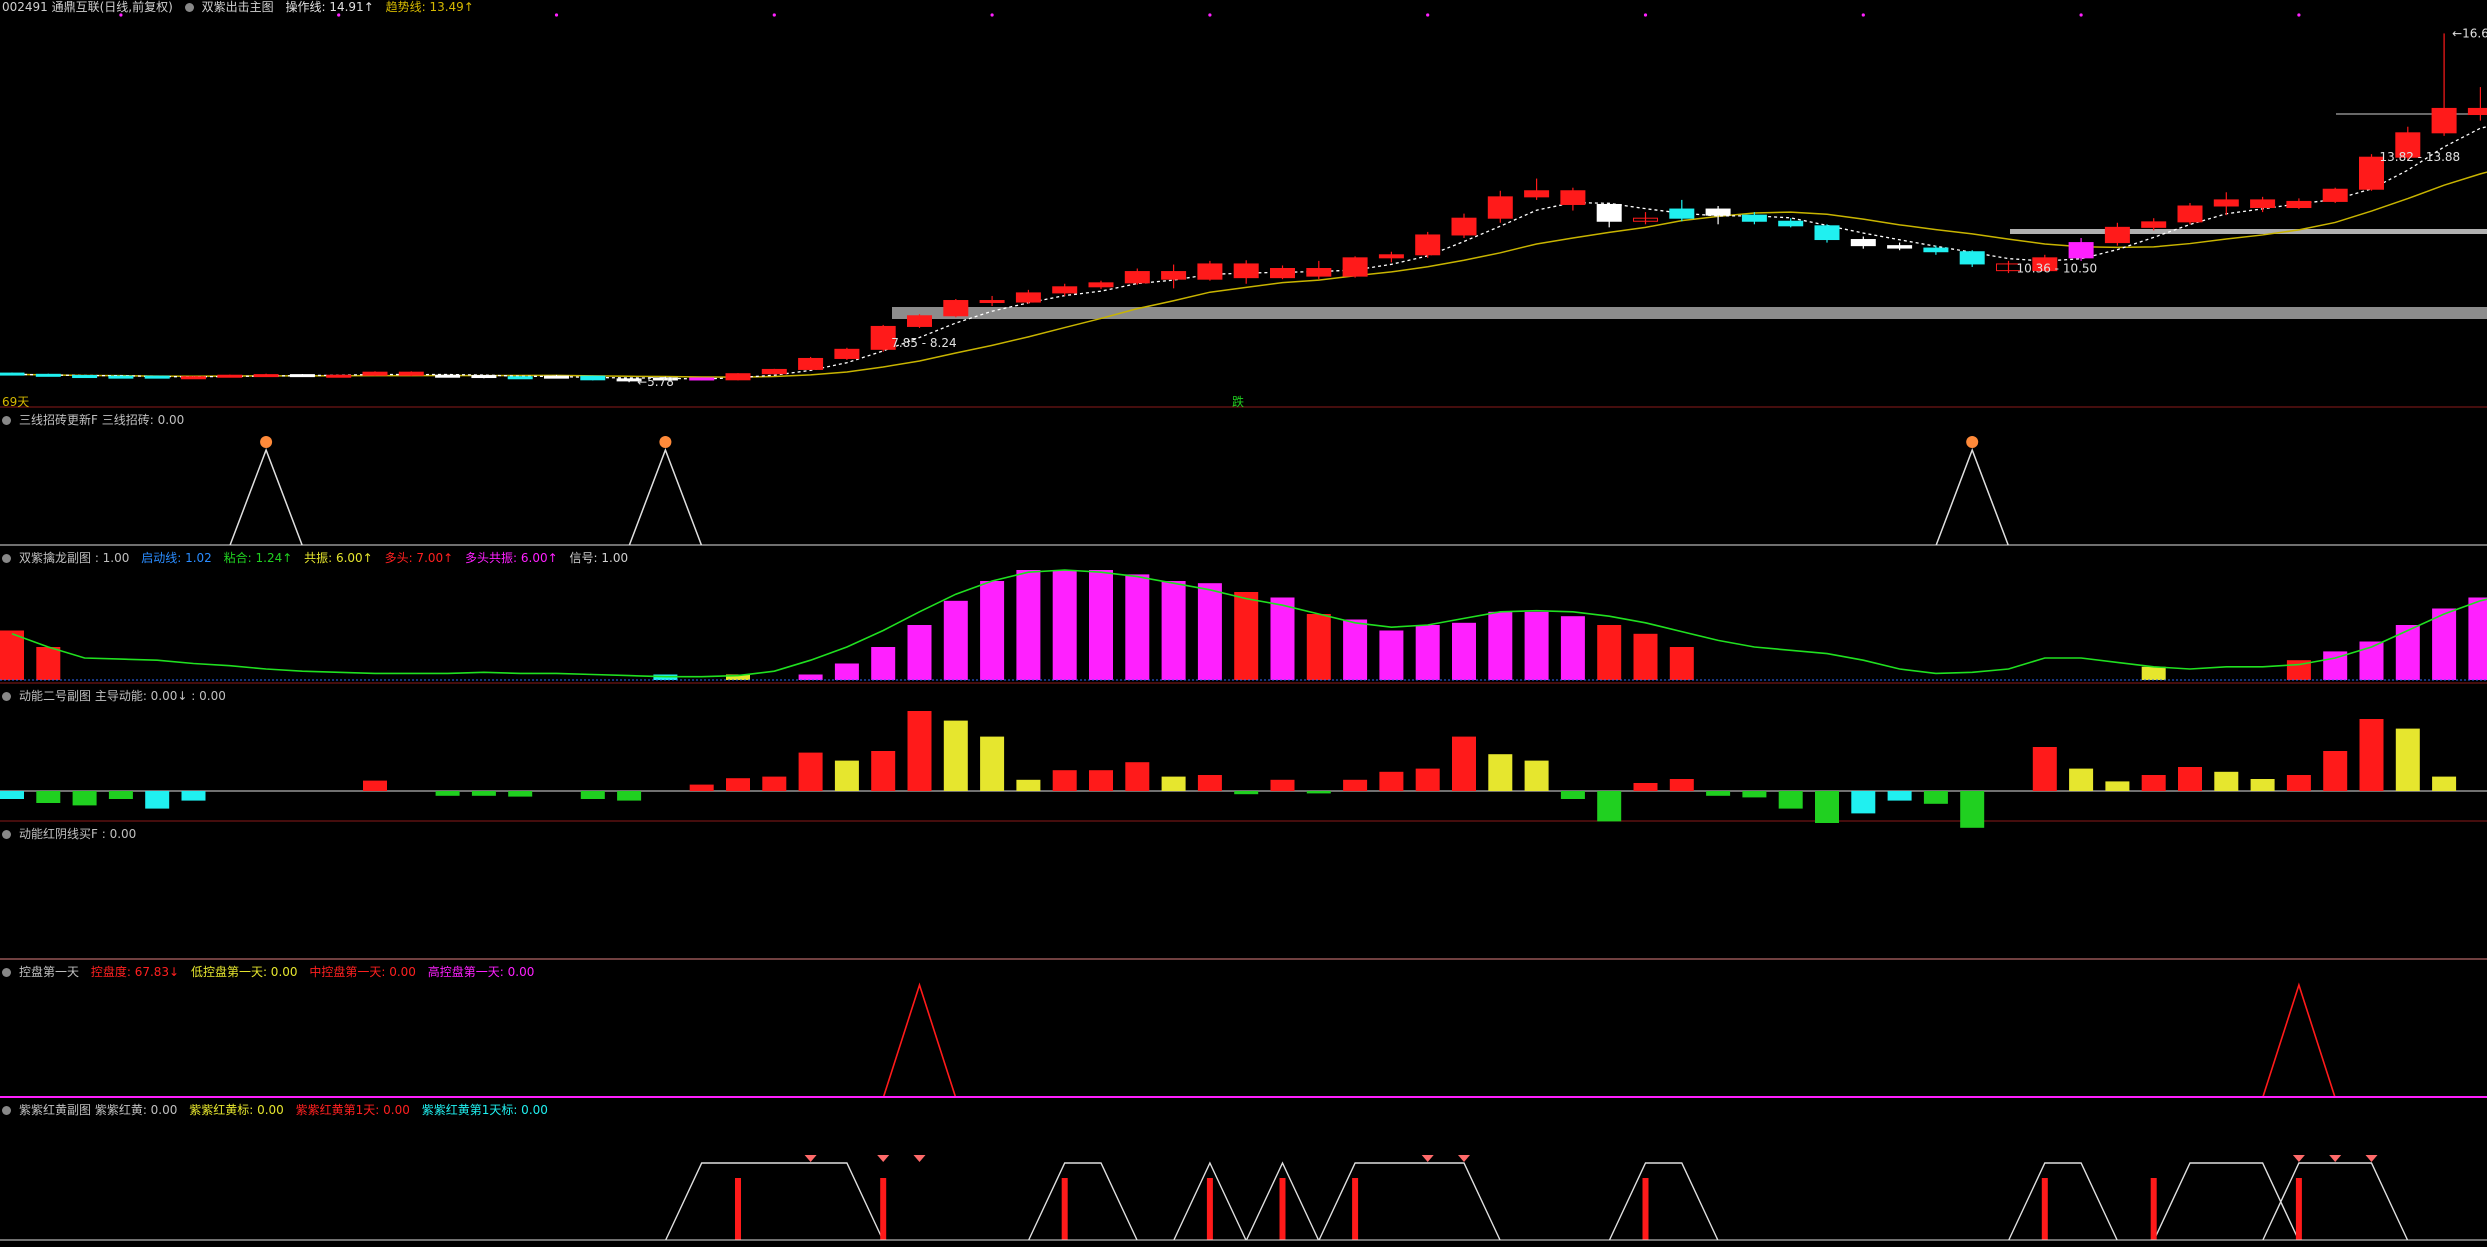  Describe the element at coordinates (122, 696) in the screenshot. I see `panel3-title: 动能二号副图 主导动能: 0.00↓ : 0.00` at that location.